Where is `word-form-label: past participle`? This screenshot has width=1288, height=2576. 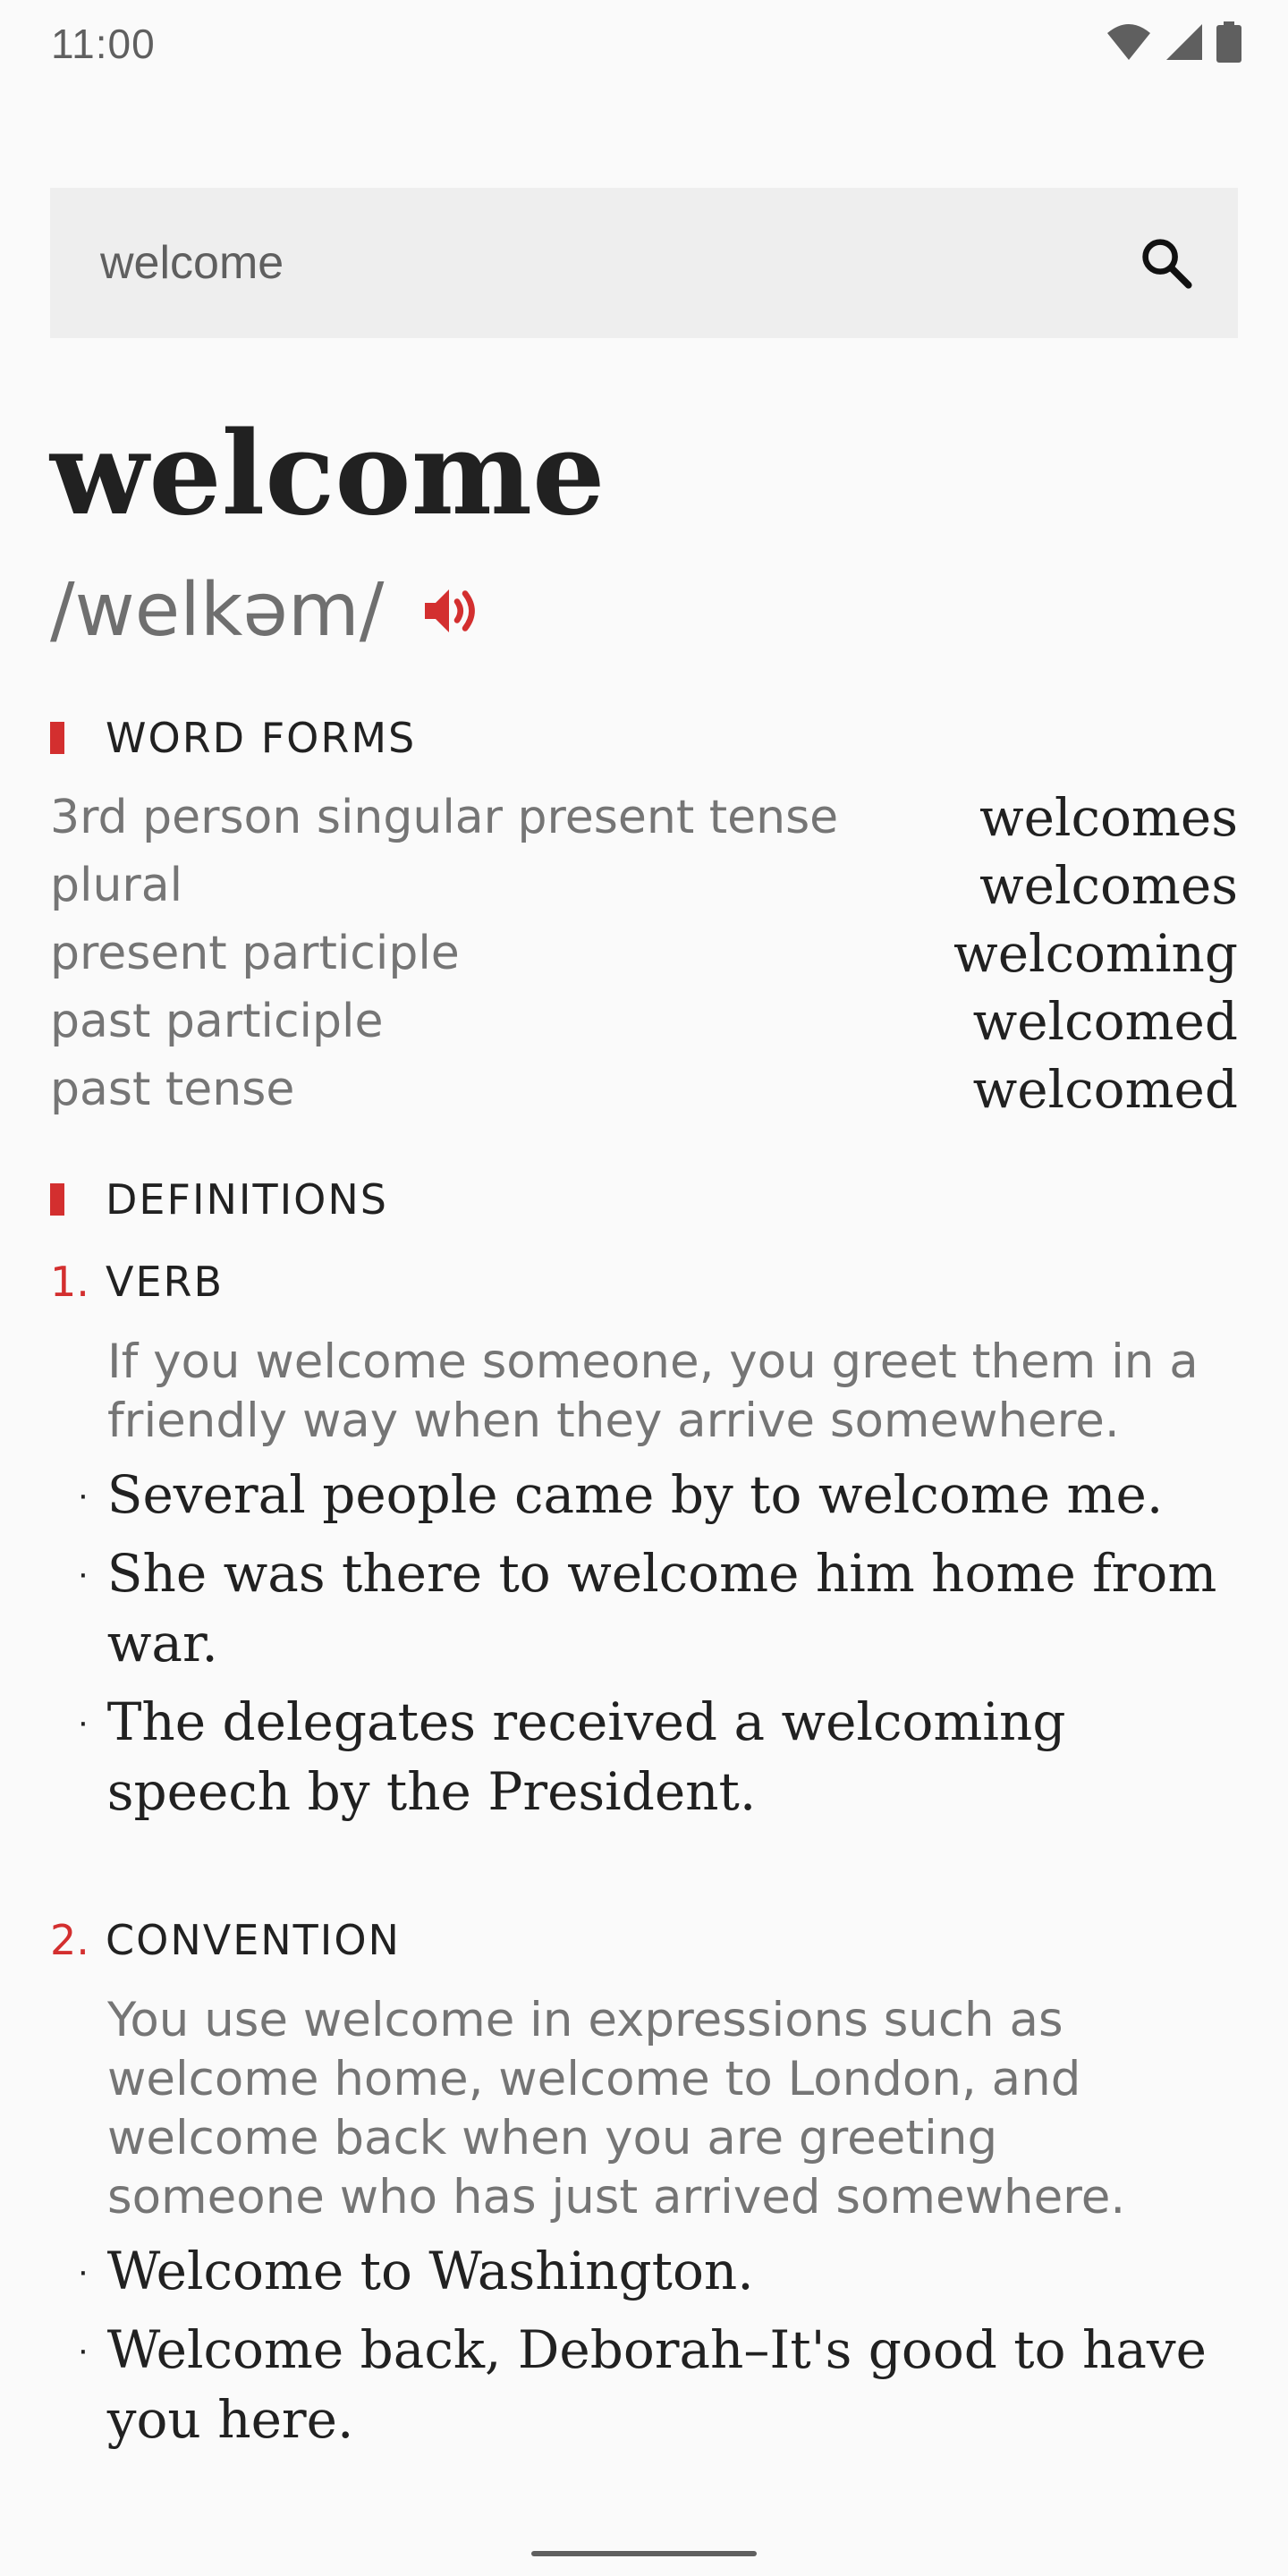 word-form-label: past participle is located at coordinates (217, 1021).